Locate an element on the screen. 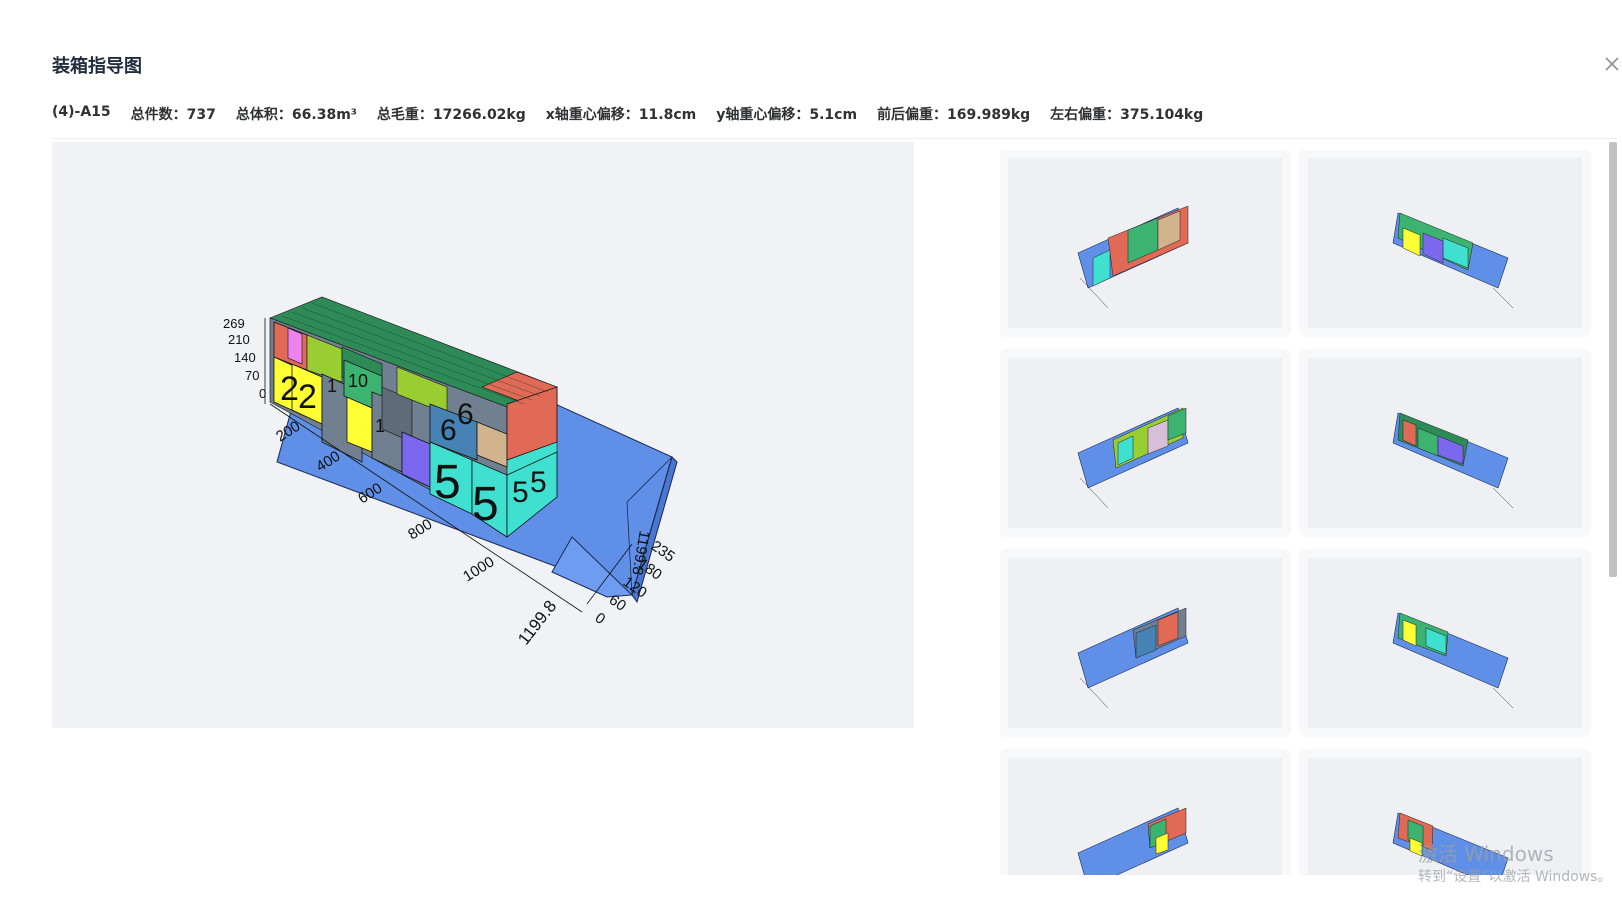 The height and width of the screenshot is (912, 1622). total-weight: 总毛重：17266.02kg is located at coordinates (451, 115).